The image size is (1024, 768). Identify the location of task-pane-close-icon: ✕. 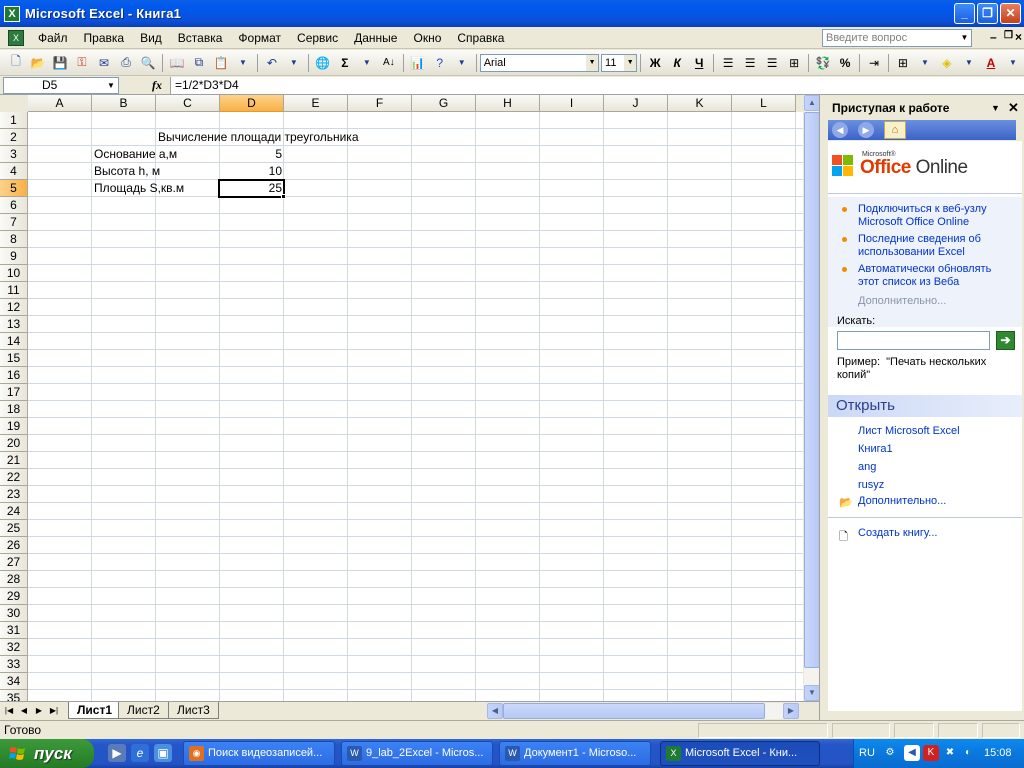
(1013, 108).